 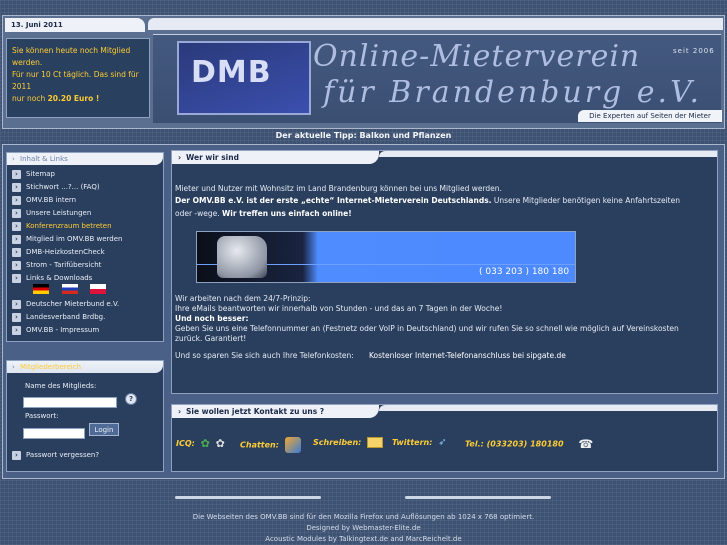 I want to click on member-name-input, so click(x=70, y=402).